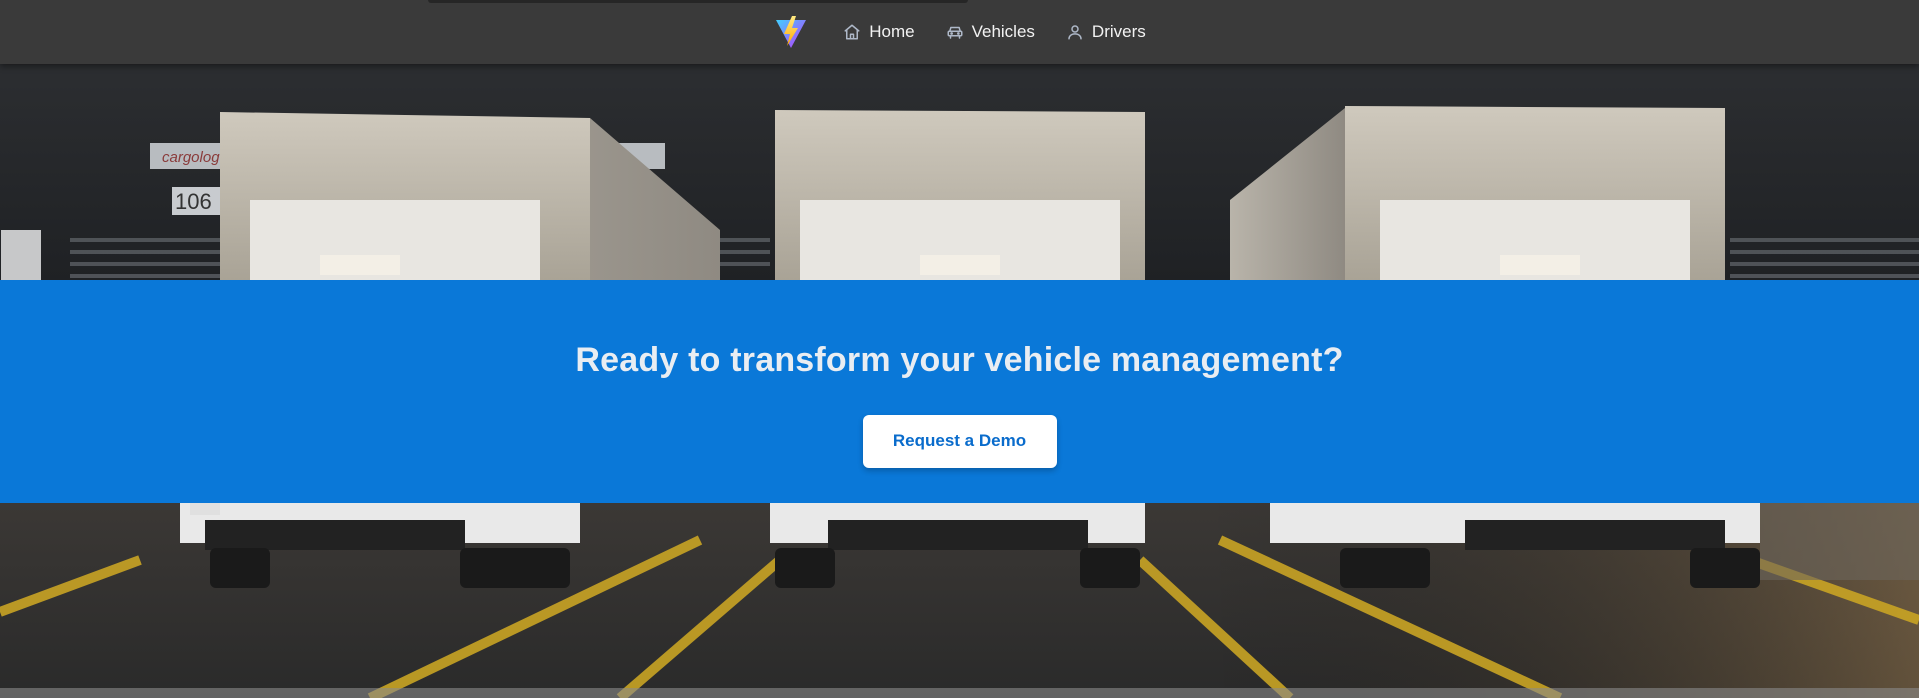  I want to click on nav-item-label: Drivers, so click(1118, 31).